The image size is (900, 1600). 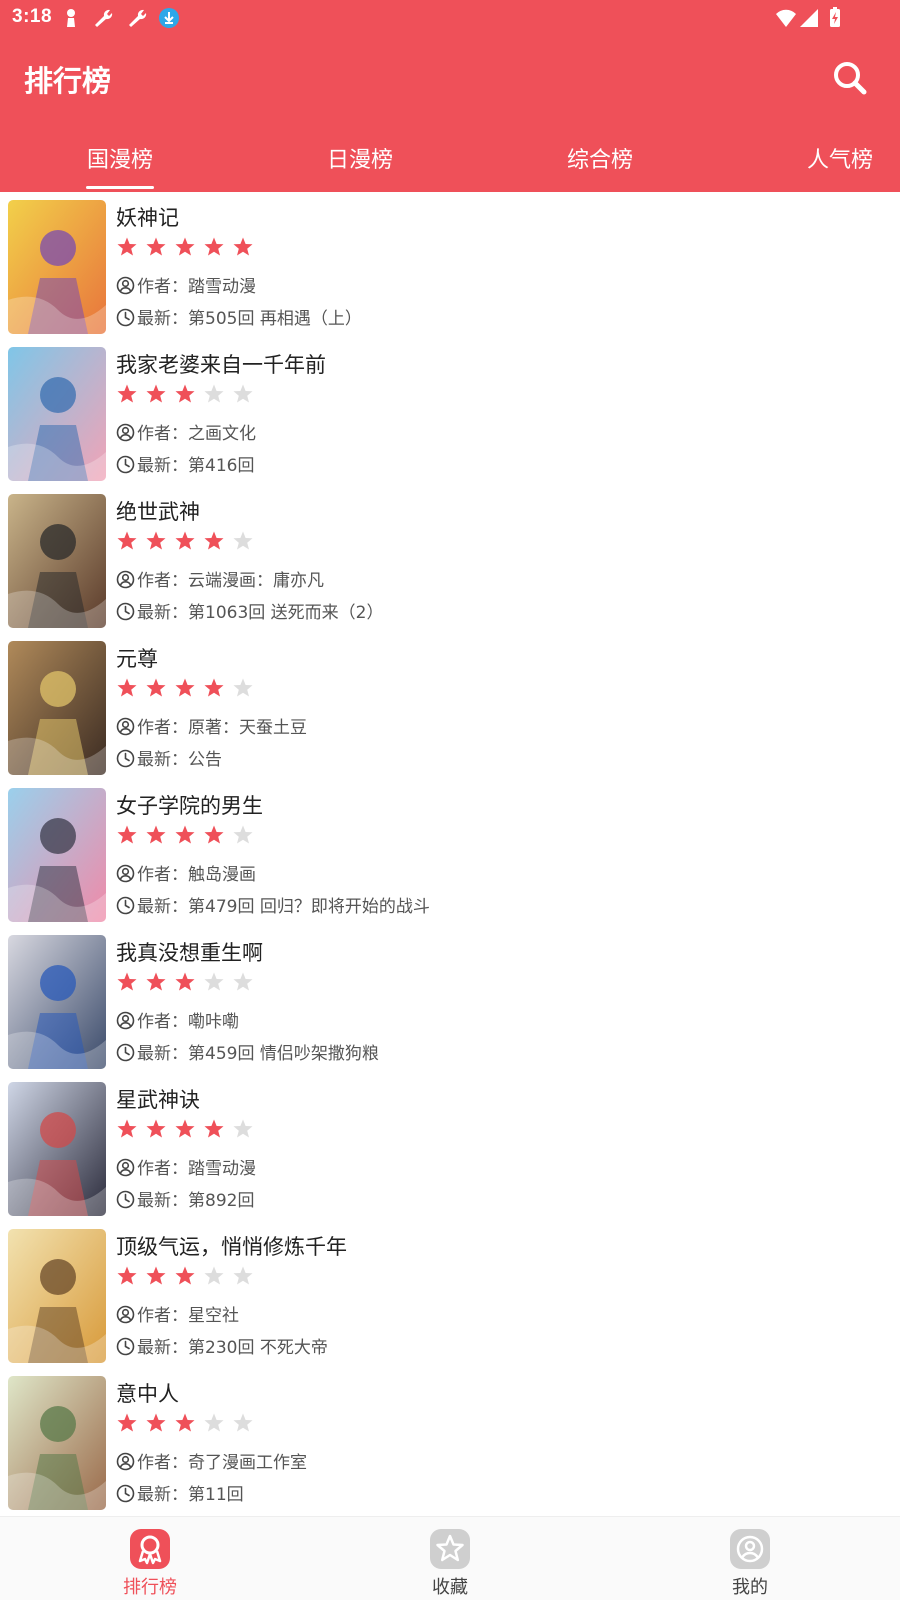 I want to click on page-title: 排行榜, so click(x=68, y=81).